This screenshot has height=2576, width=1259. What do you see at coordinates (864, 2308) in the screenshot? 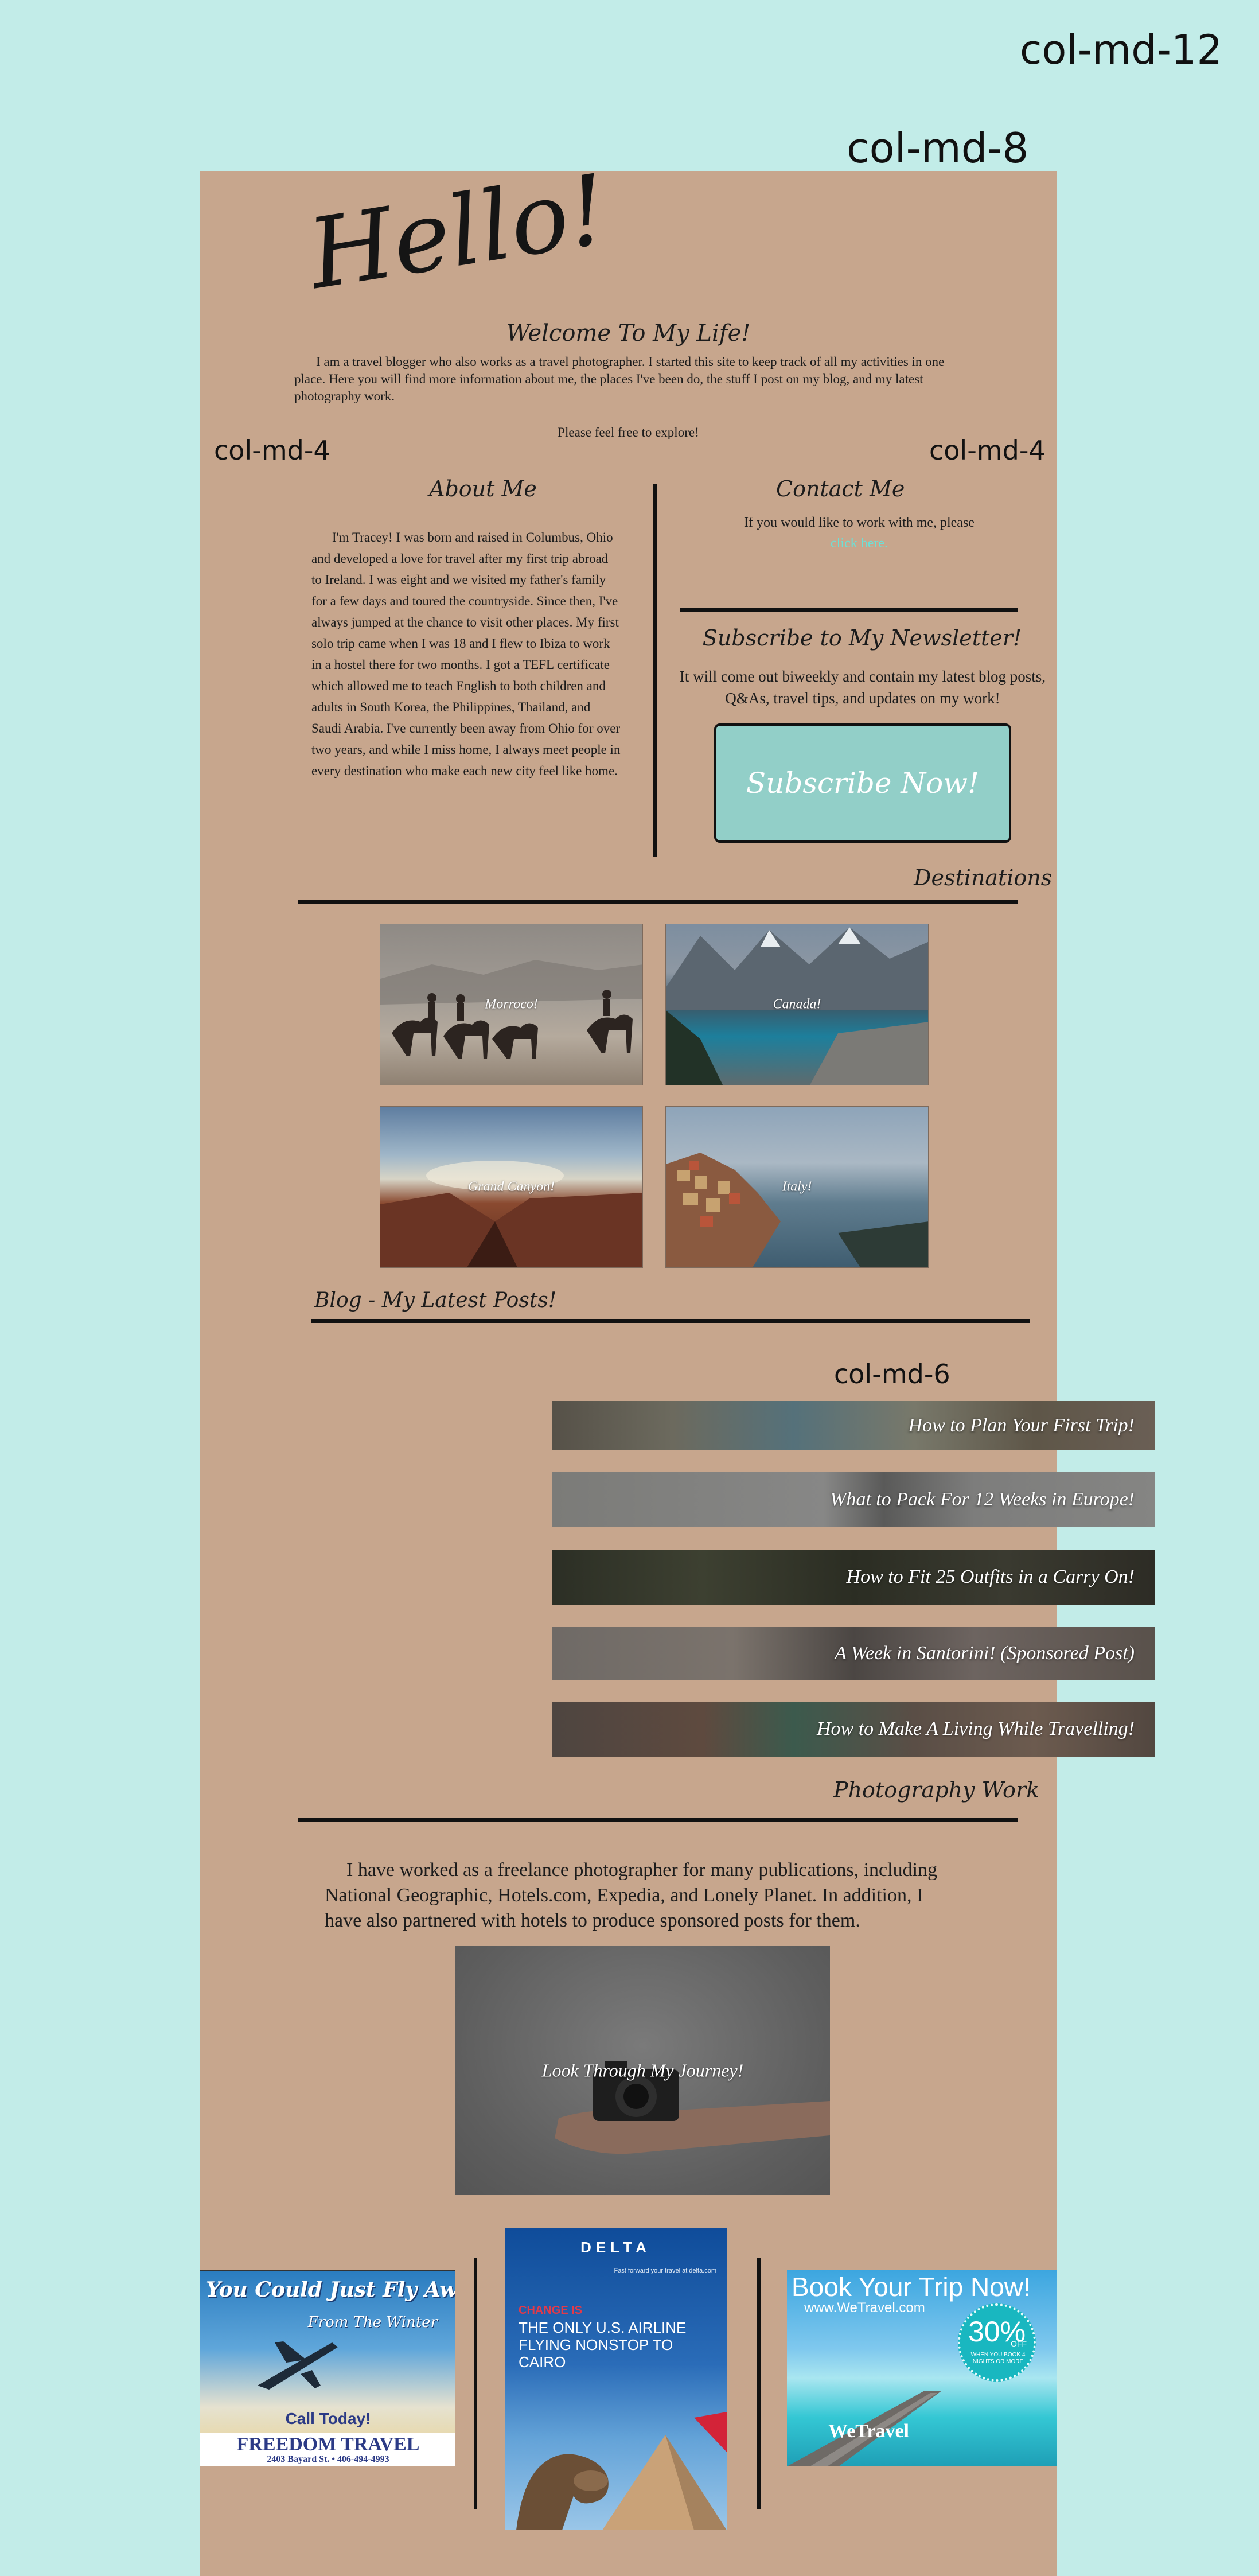
I see `wetravel-url: www.WeTravel.com` at bounding box center [864, 2308].